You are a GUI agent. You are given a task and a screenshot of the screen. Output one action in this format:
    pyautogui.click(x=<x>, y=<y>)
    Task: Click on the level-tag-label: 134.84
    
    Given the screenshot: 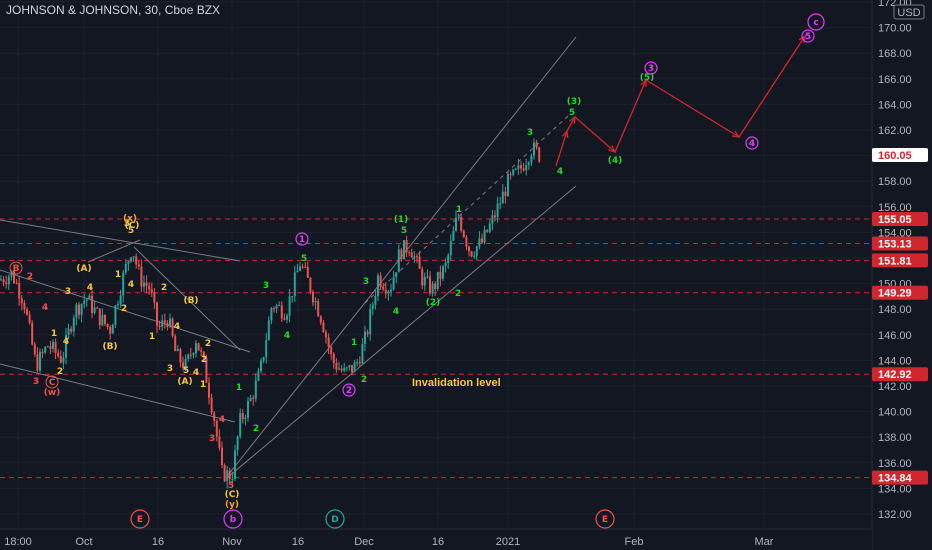 What is the action you would take?
    pyautogui.click(x=895, y=479)
    